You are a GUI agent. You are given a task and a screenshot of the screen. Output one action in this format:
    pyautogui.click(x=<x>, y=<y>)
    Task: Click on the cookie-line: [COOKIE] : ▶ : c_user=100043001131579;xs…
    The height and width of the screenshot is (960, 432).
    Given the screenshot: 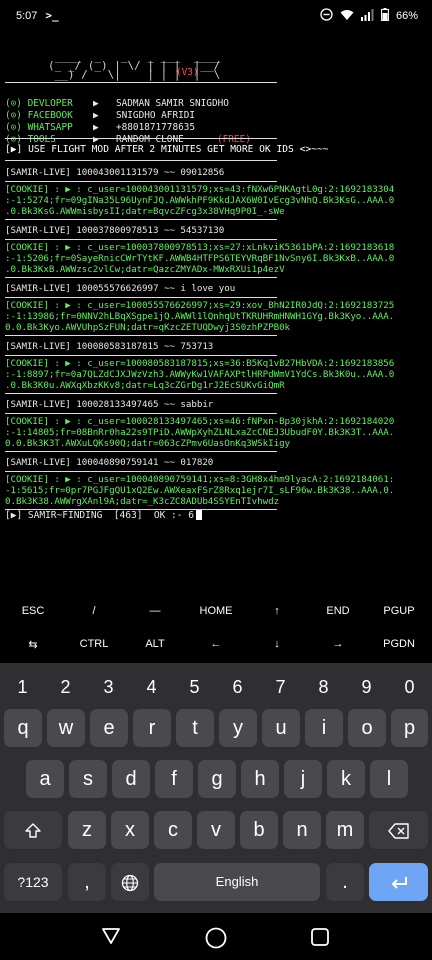 What is the action you would take?
    pyautogui.click(x=200, y=189)
    